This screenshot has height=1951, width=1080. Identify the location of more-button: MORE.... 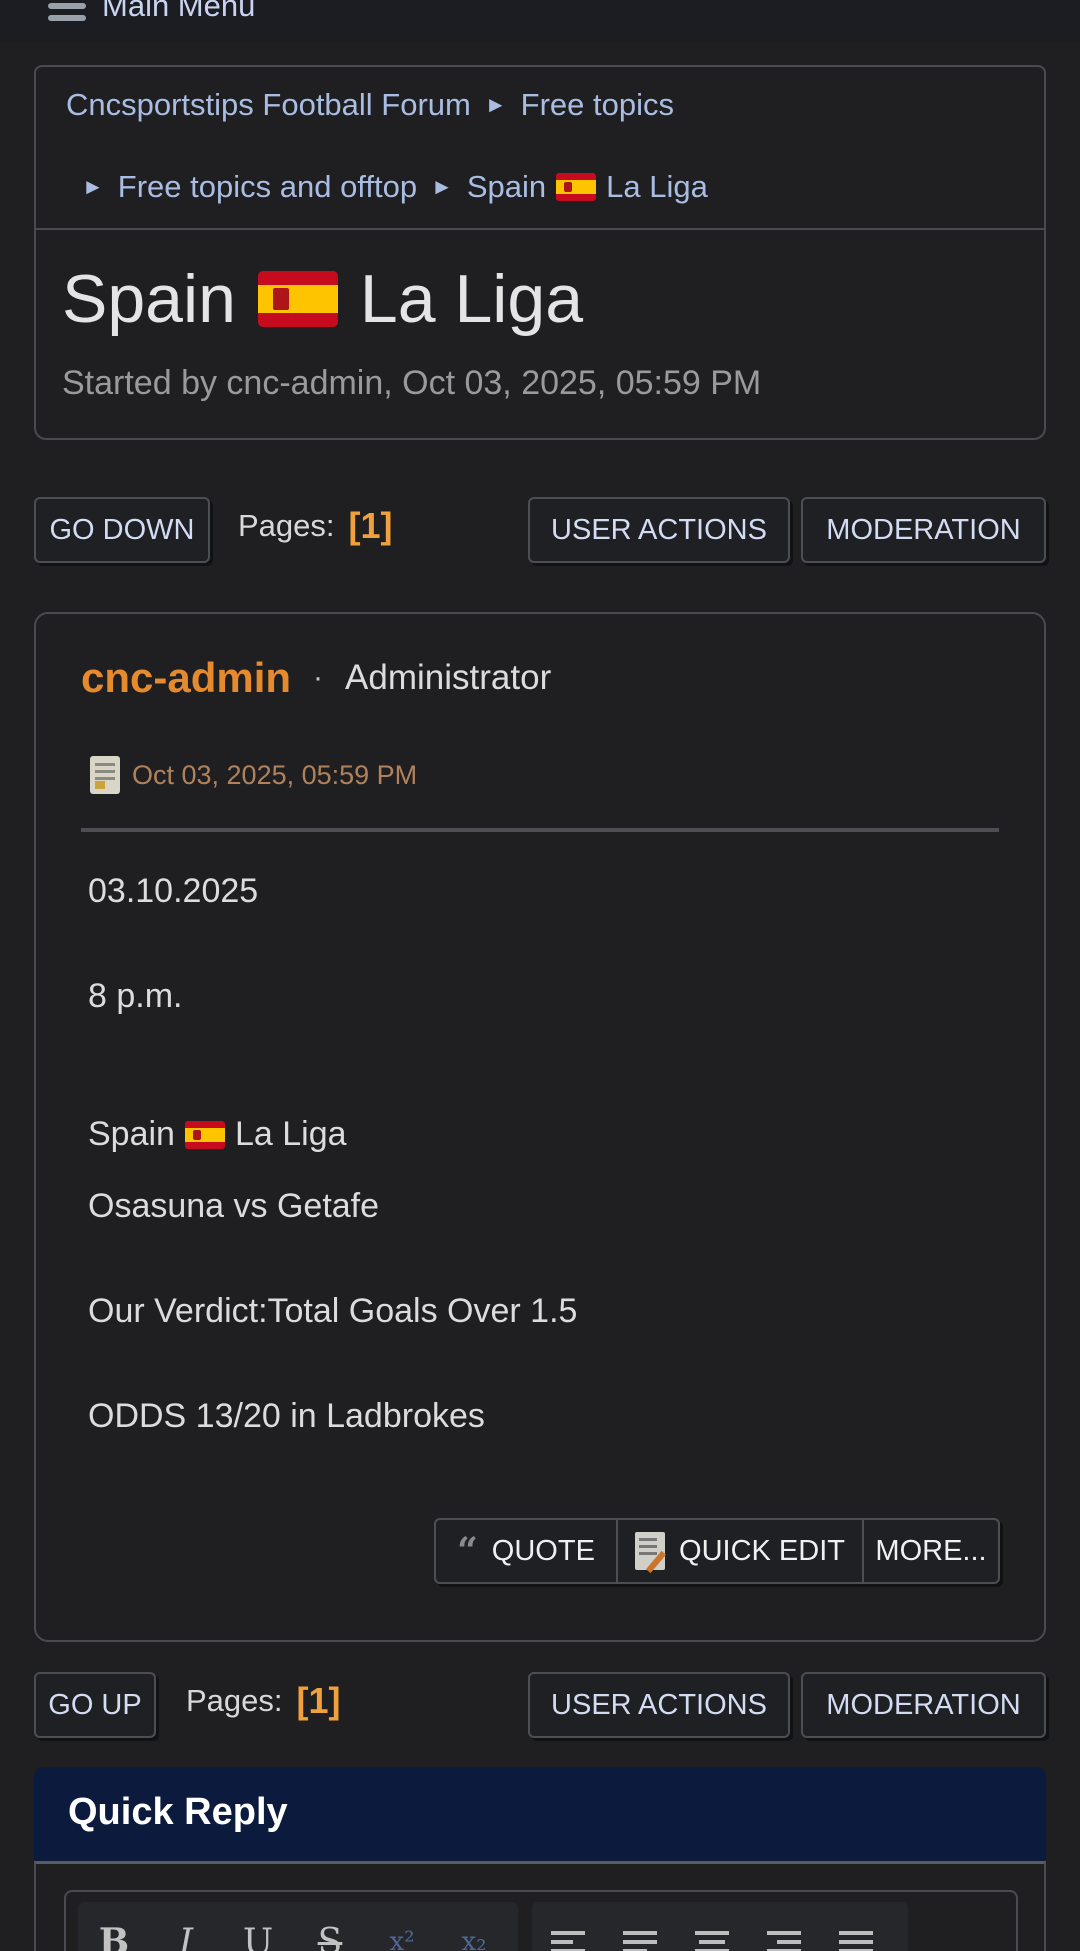
(930, 1551).